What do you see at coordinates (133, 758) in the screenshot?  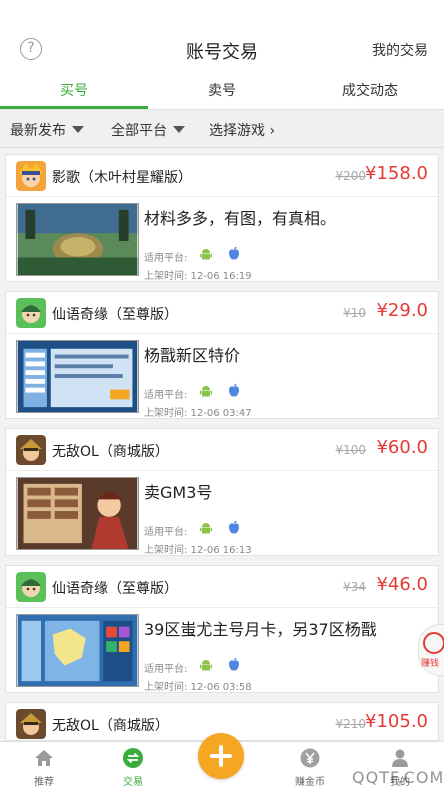 I see `trade-icon` at bounding box center [133, 758].